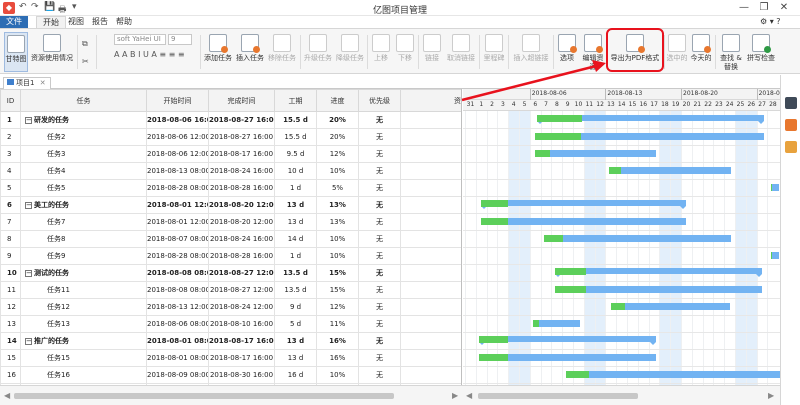  Describe the element at coordinates (14, 22) in the screenshot. I see `menu-file: 文件` at that location.